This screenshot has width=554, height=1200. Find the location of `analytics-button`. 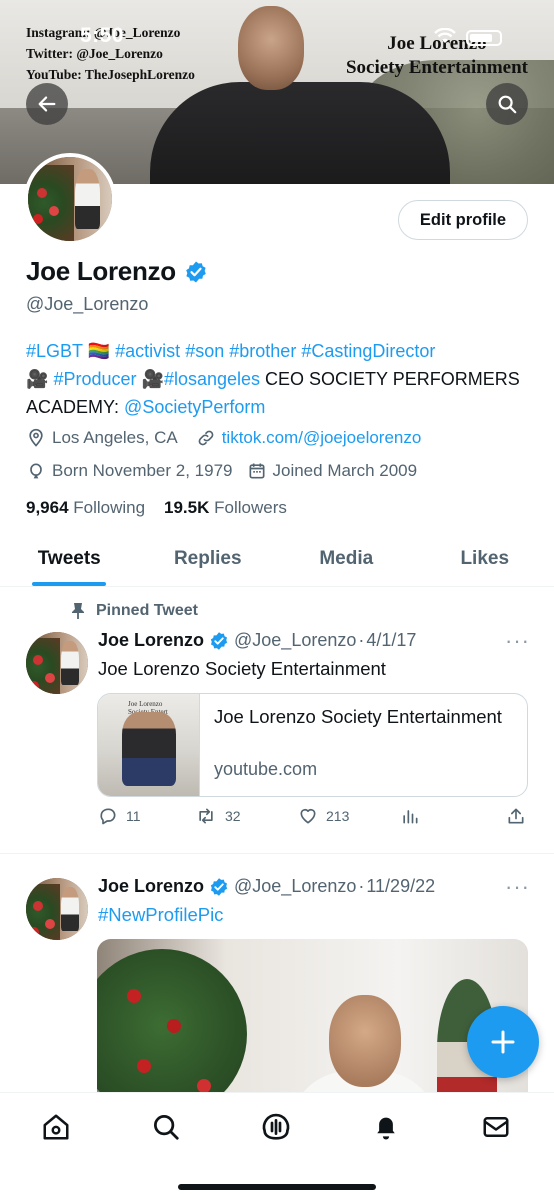

analytics-button is located at coordinates (414, 816).